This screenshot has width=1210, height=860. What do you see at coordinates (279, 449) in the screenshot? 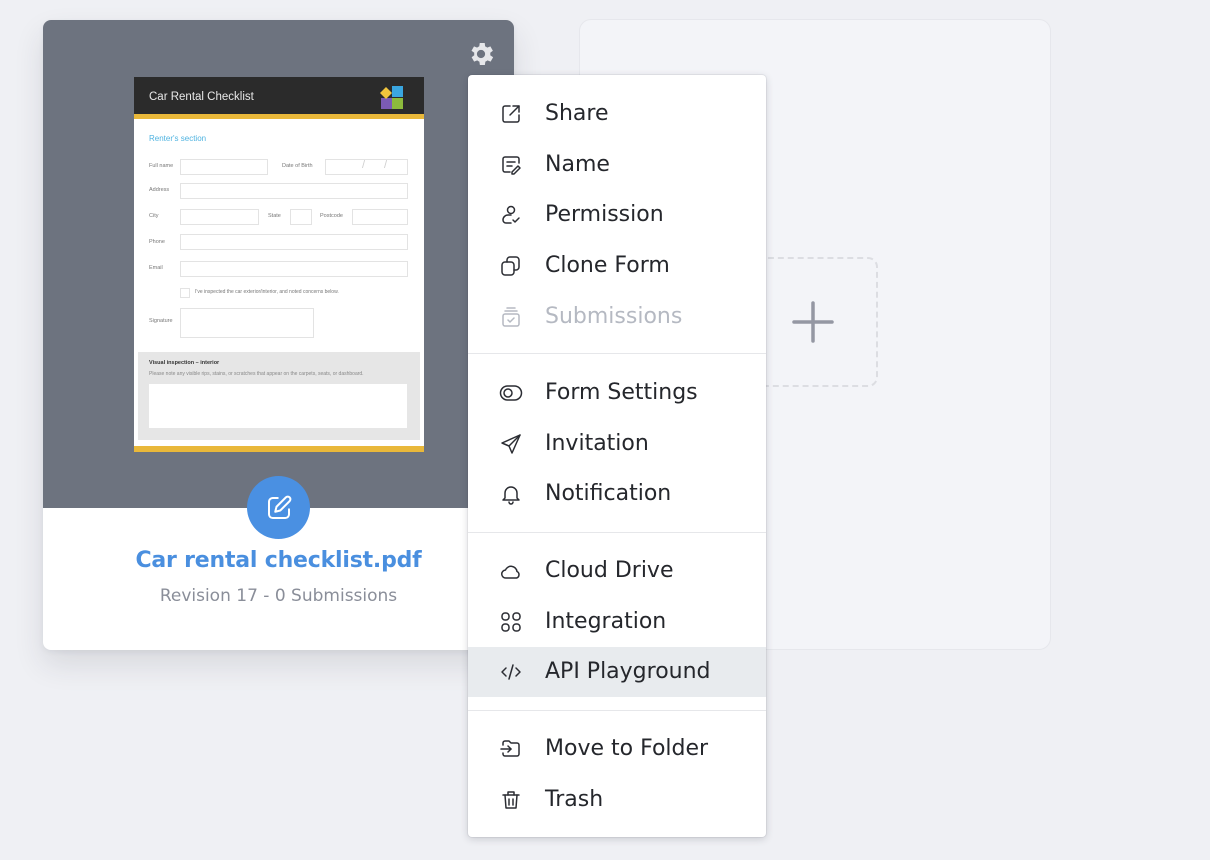
I see `thumbnail-footer-bar` at bounding box center [279, 449].